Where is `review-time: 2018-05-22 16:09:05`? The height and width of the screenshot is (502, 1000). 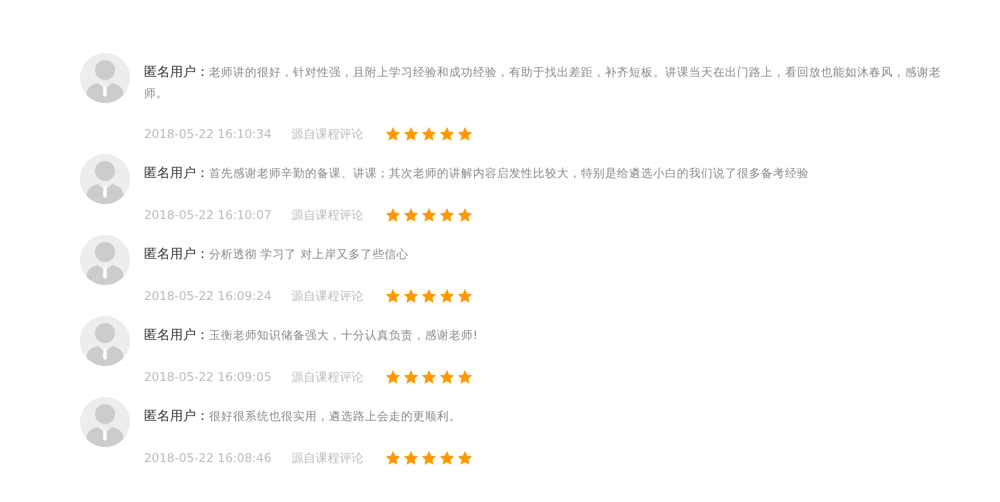
review-time: 2018-05-22 16:09:05 is located at coordinates (208, 377).